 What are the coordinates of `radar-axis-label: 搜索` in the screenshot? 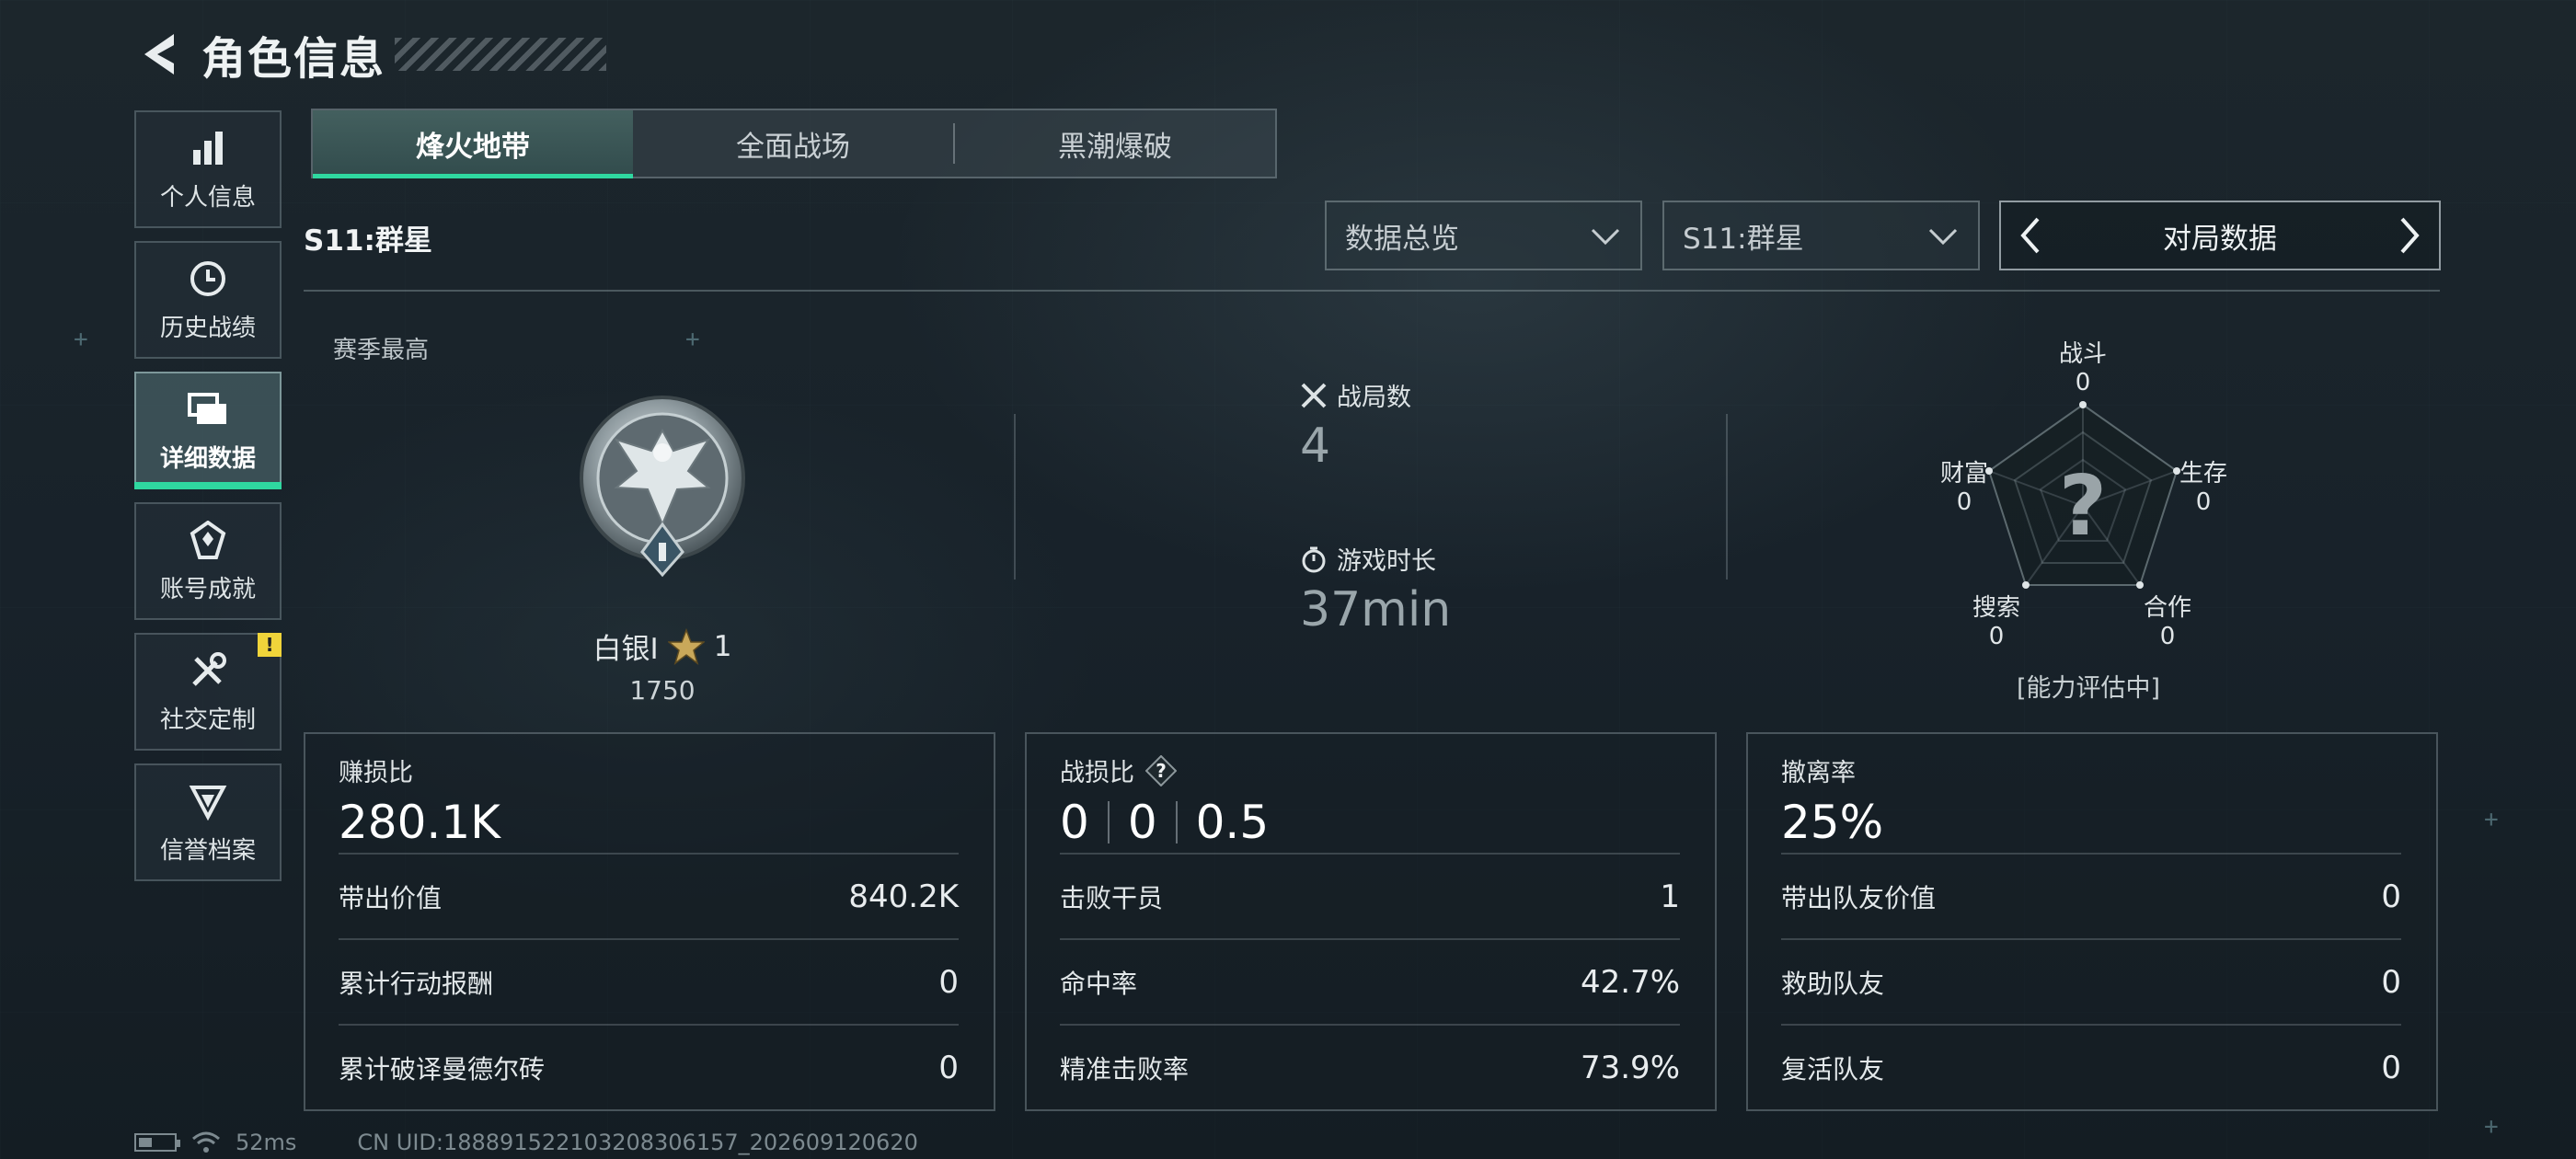 It's located at (1996, 608).